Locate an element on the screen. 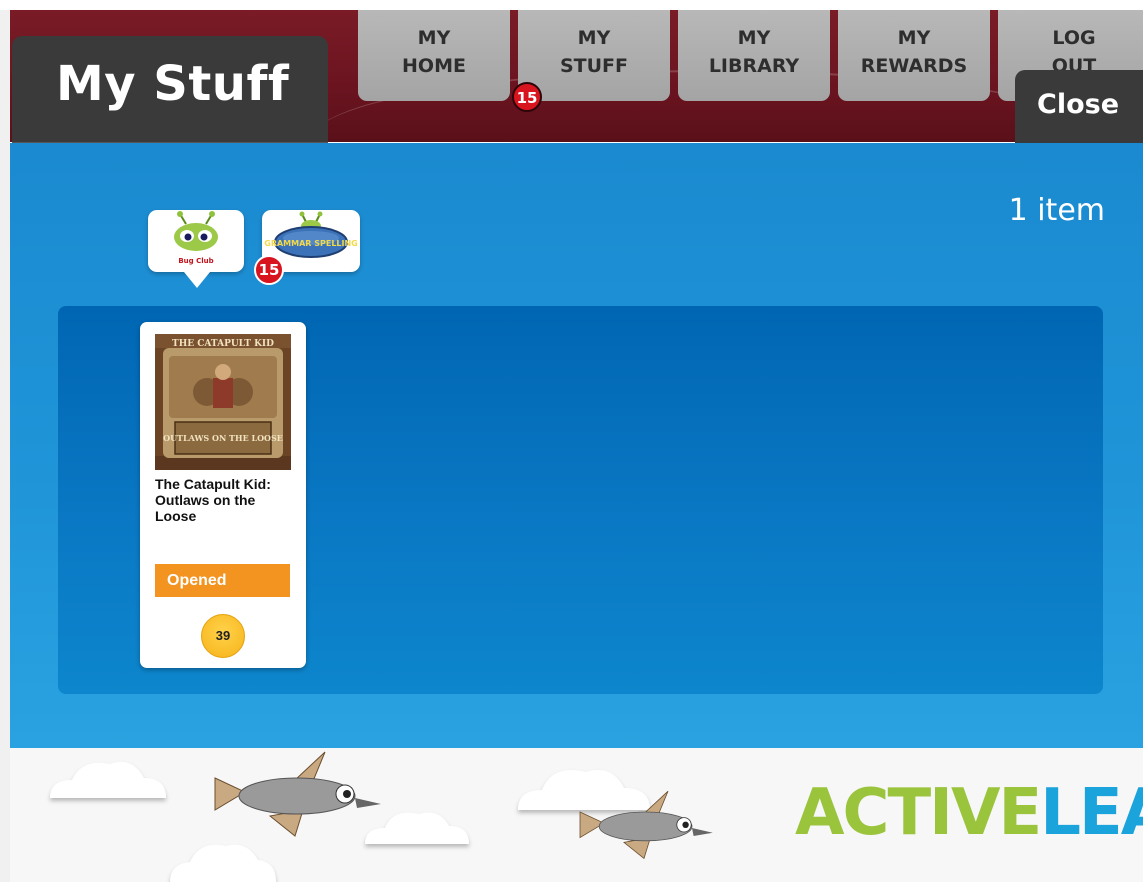  bug-club-icon is located at coordinates (196, 231).